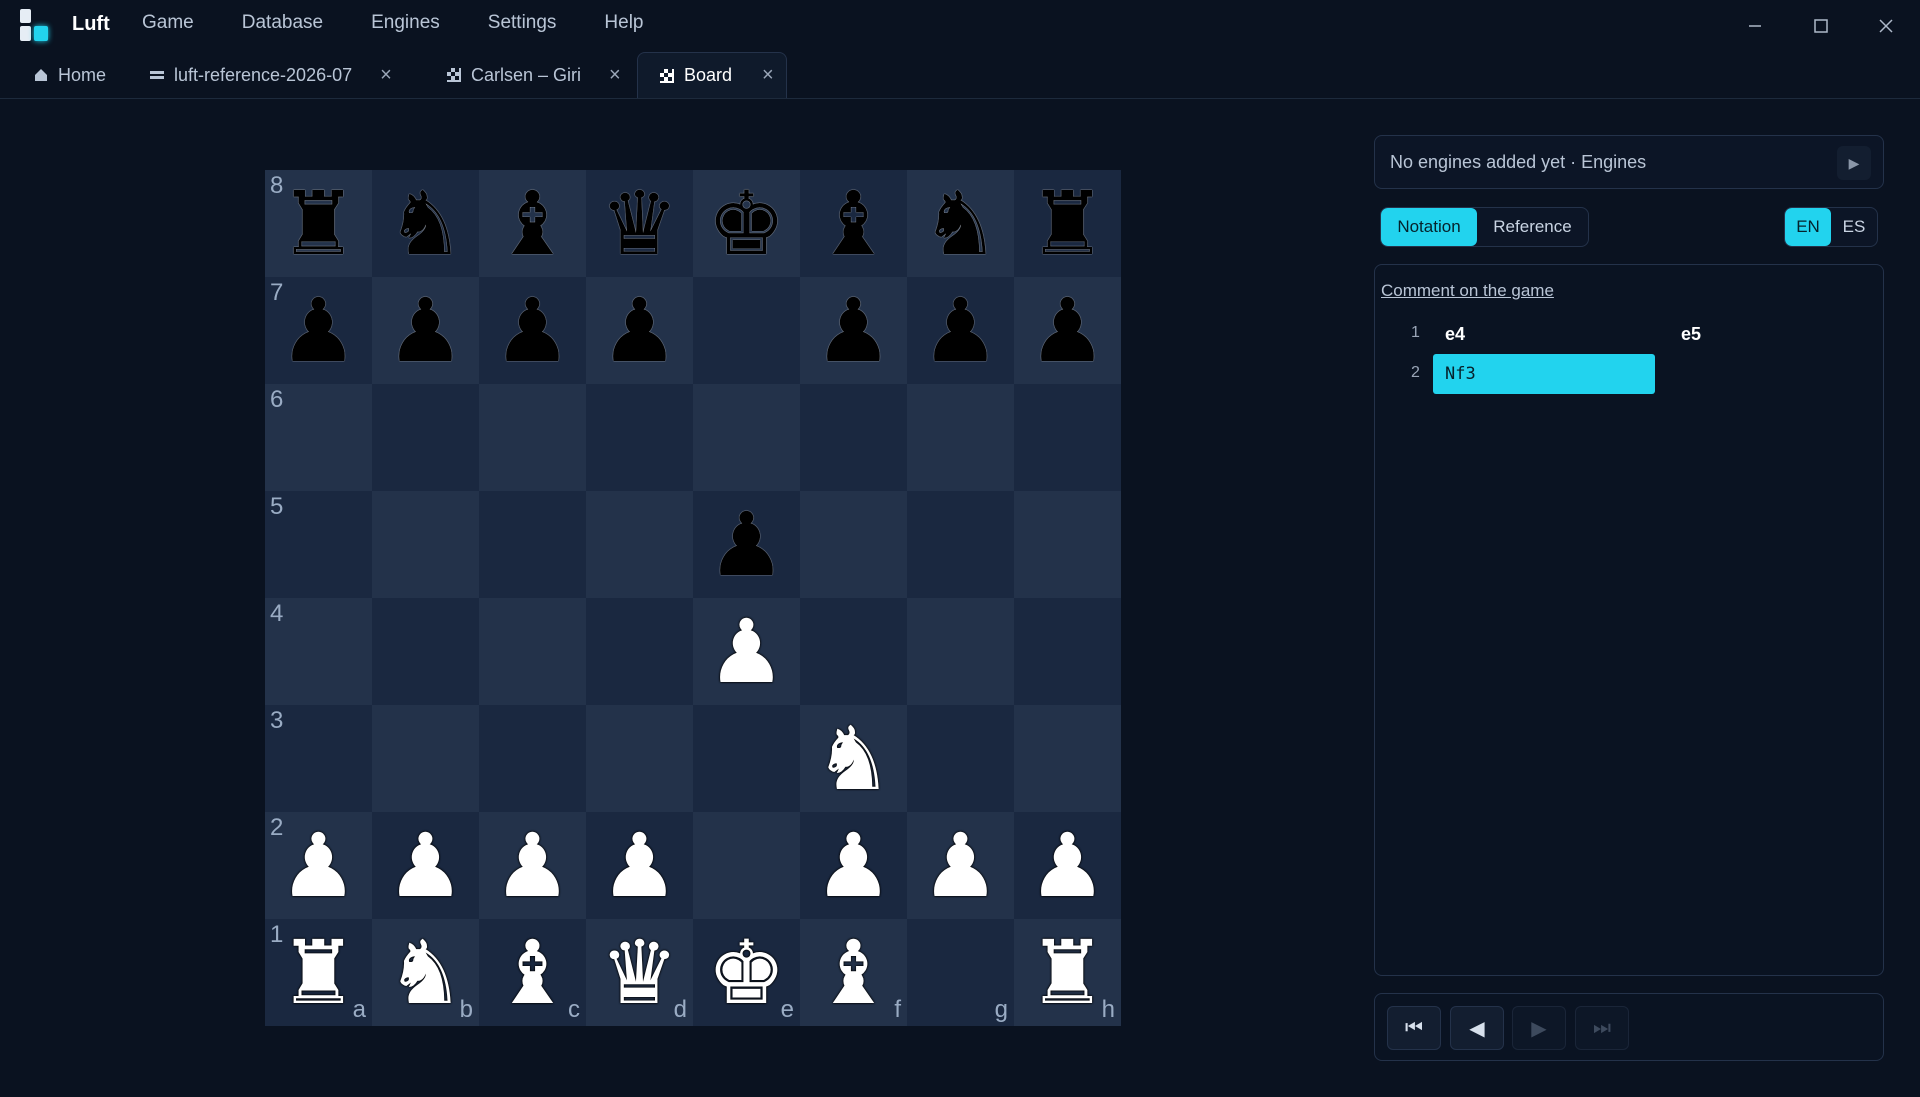 This screenshot has width=1920, height=1097. I want to click on square-f3: ♞, so click(853, 758).